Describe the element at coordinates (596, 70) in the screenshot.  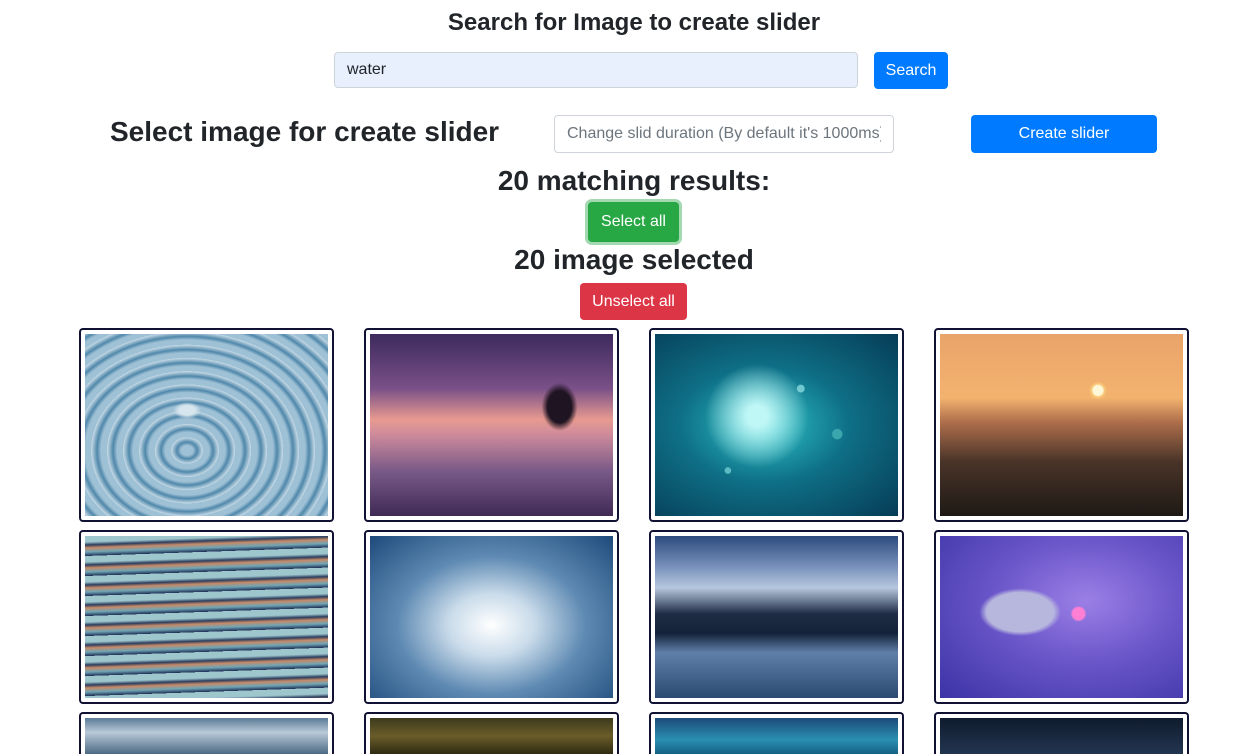
I see `search-input` at that location.